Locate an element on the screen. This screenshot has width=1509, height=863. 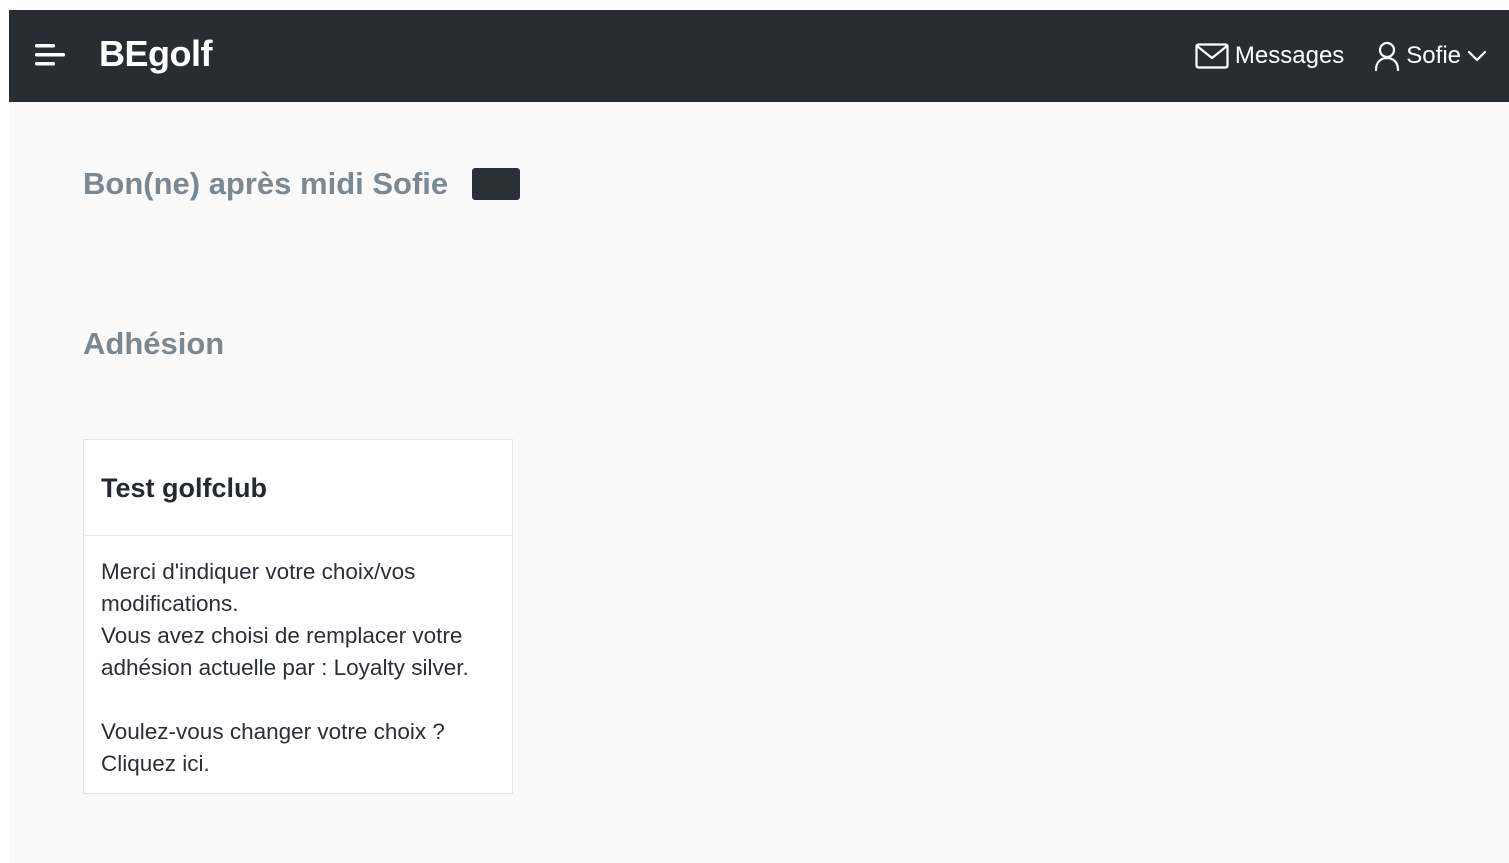
card-text-line: adhésion actuelle par : Loyalty silver. is located at coordinates (285, 667).